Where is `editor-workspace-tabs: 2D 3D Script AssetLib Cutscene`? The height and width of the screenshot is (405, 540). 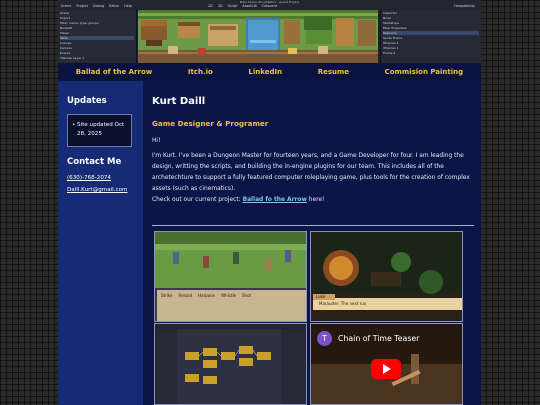
editor-workspace-tabs: 2D 3D Script AssetLib Cutscene is located at coordinates (242, 6).